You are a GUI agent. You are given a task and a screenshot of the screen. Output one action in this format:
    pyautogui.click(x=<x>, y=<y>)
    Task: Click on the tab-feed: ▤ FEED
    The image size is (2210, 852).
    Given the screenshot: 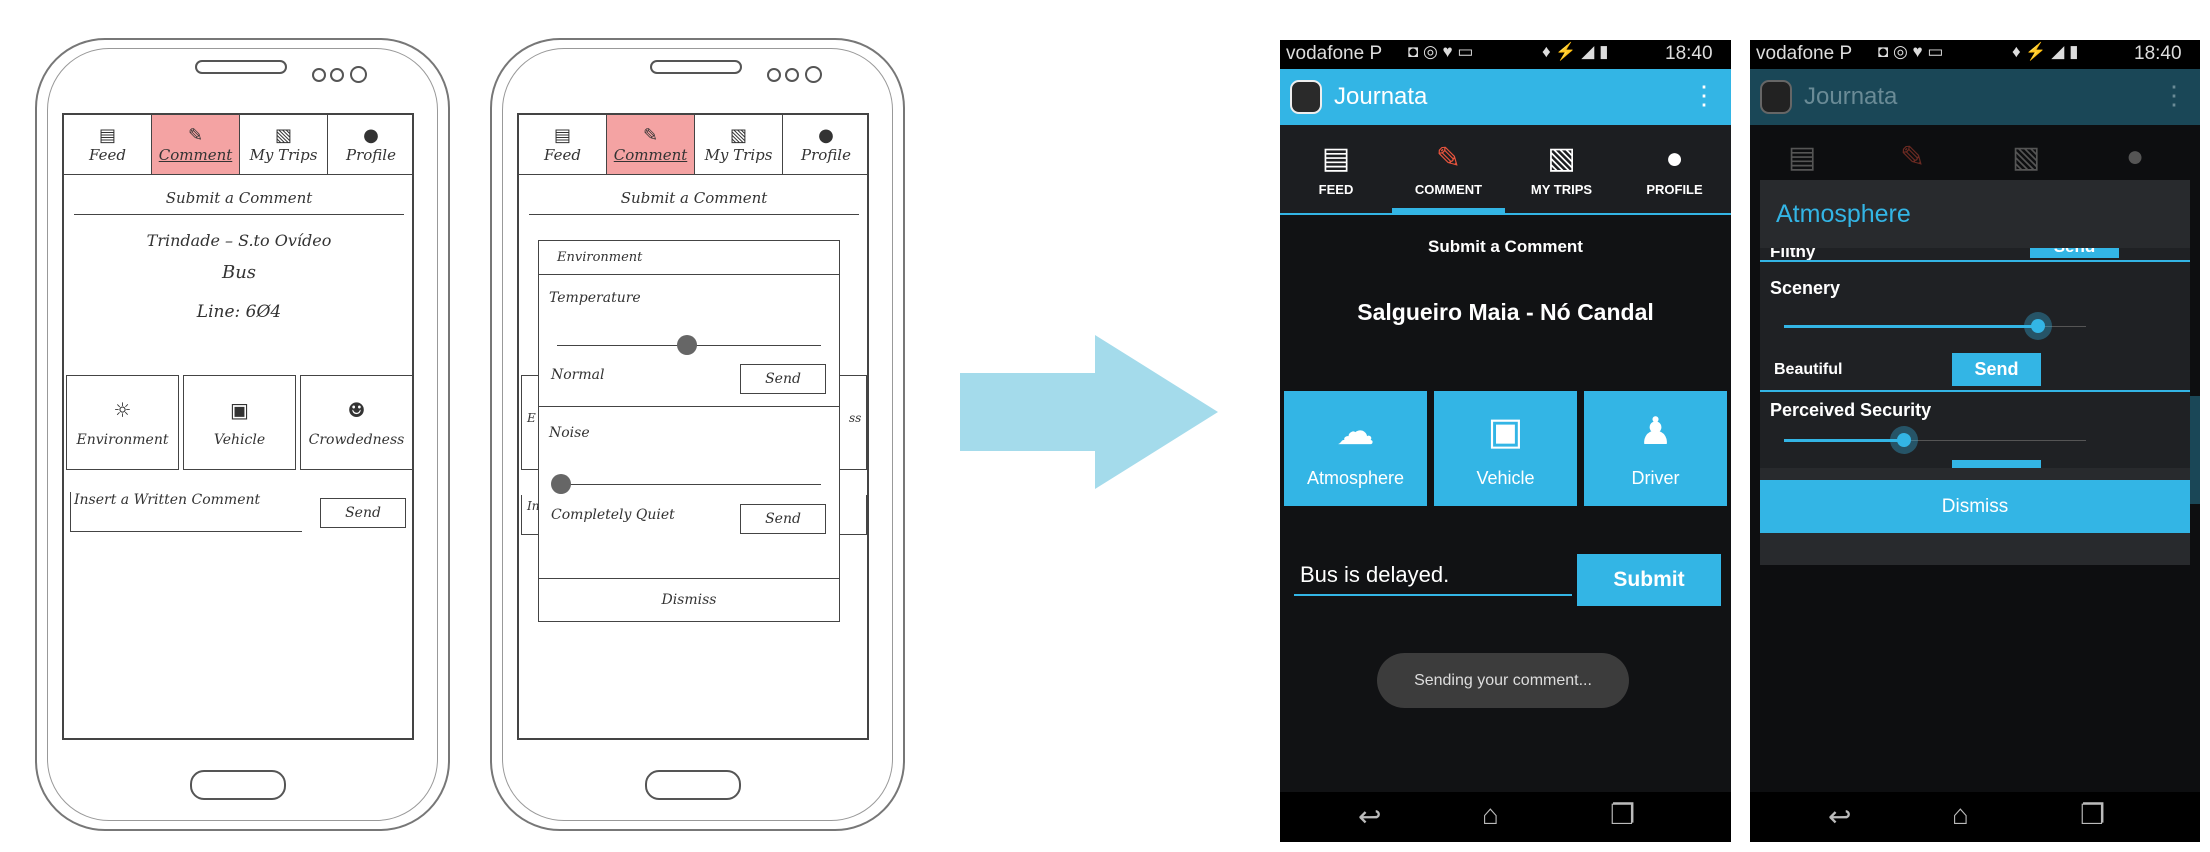 What is the action you would take?
    pyautogui.click(x=1336, y=169)
    